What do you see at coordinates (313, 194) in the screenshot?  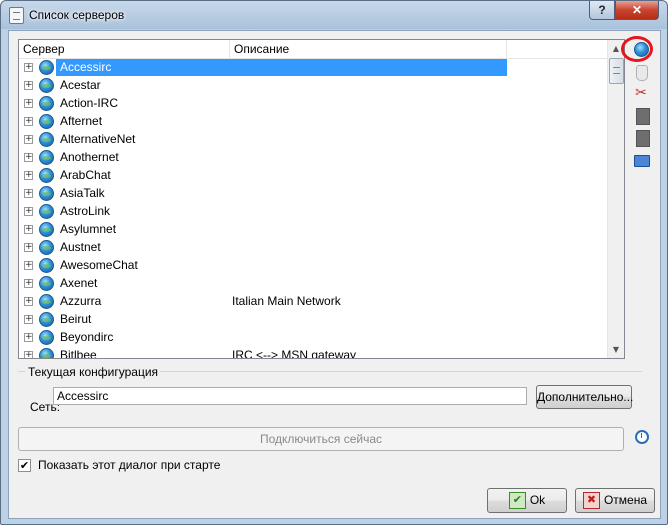 I see `list-item: + AsiaTalk` at bounding box center [313, 194].